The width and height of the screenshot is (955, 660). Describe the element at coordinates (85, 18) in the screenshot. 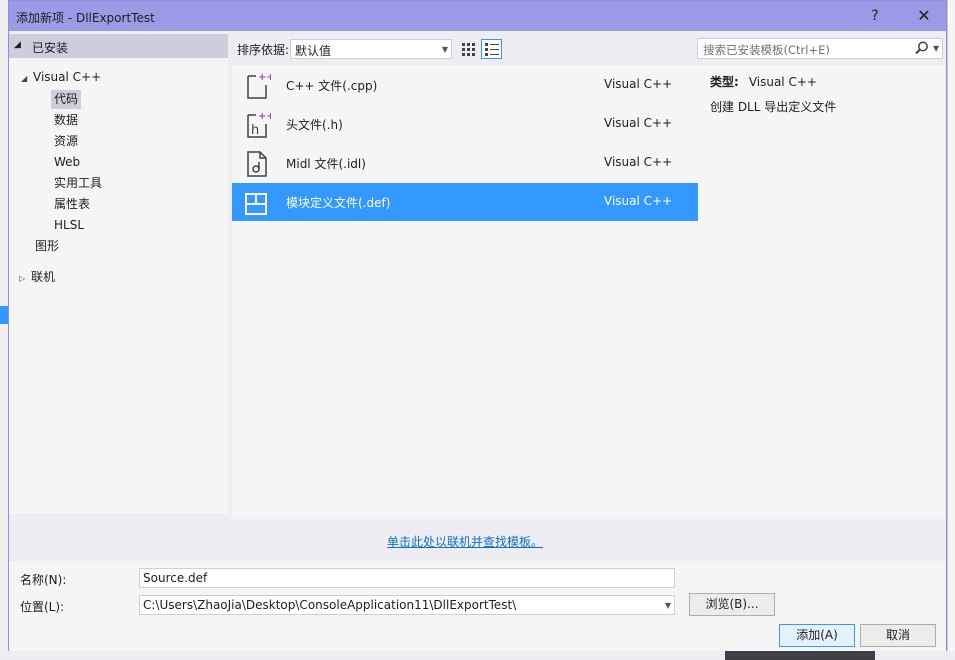

I see `dialog-title: 添加新项 - DllExportTest` at that location.